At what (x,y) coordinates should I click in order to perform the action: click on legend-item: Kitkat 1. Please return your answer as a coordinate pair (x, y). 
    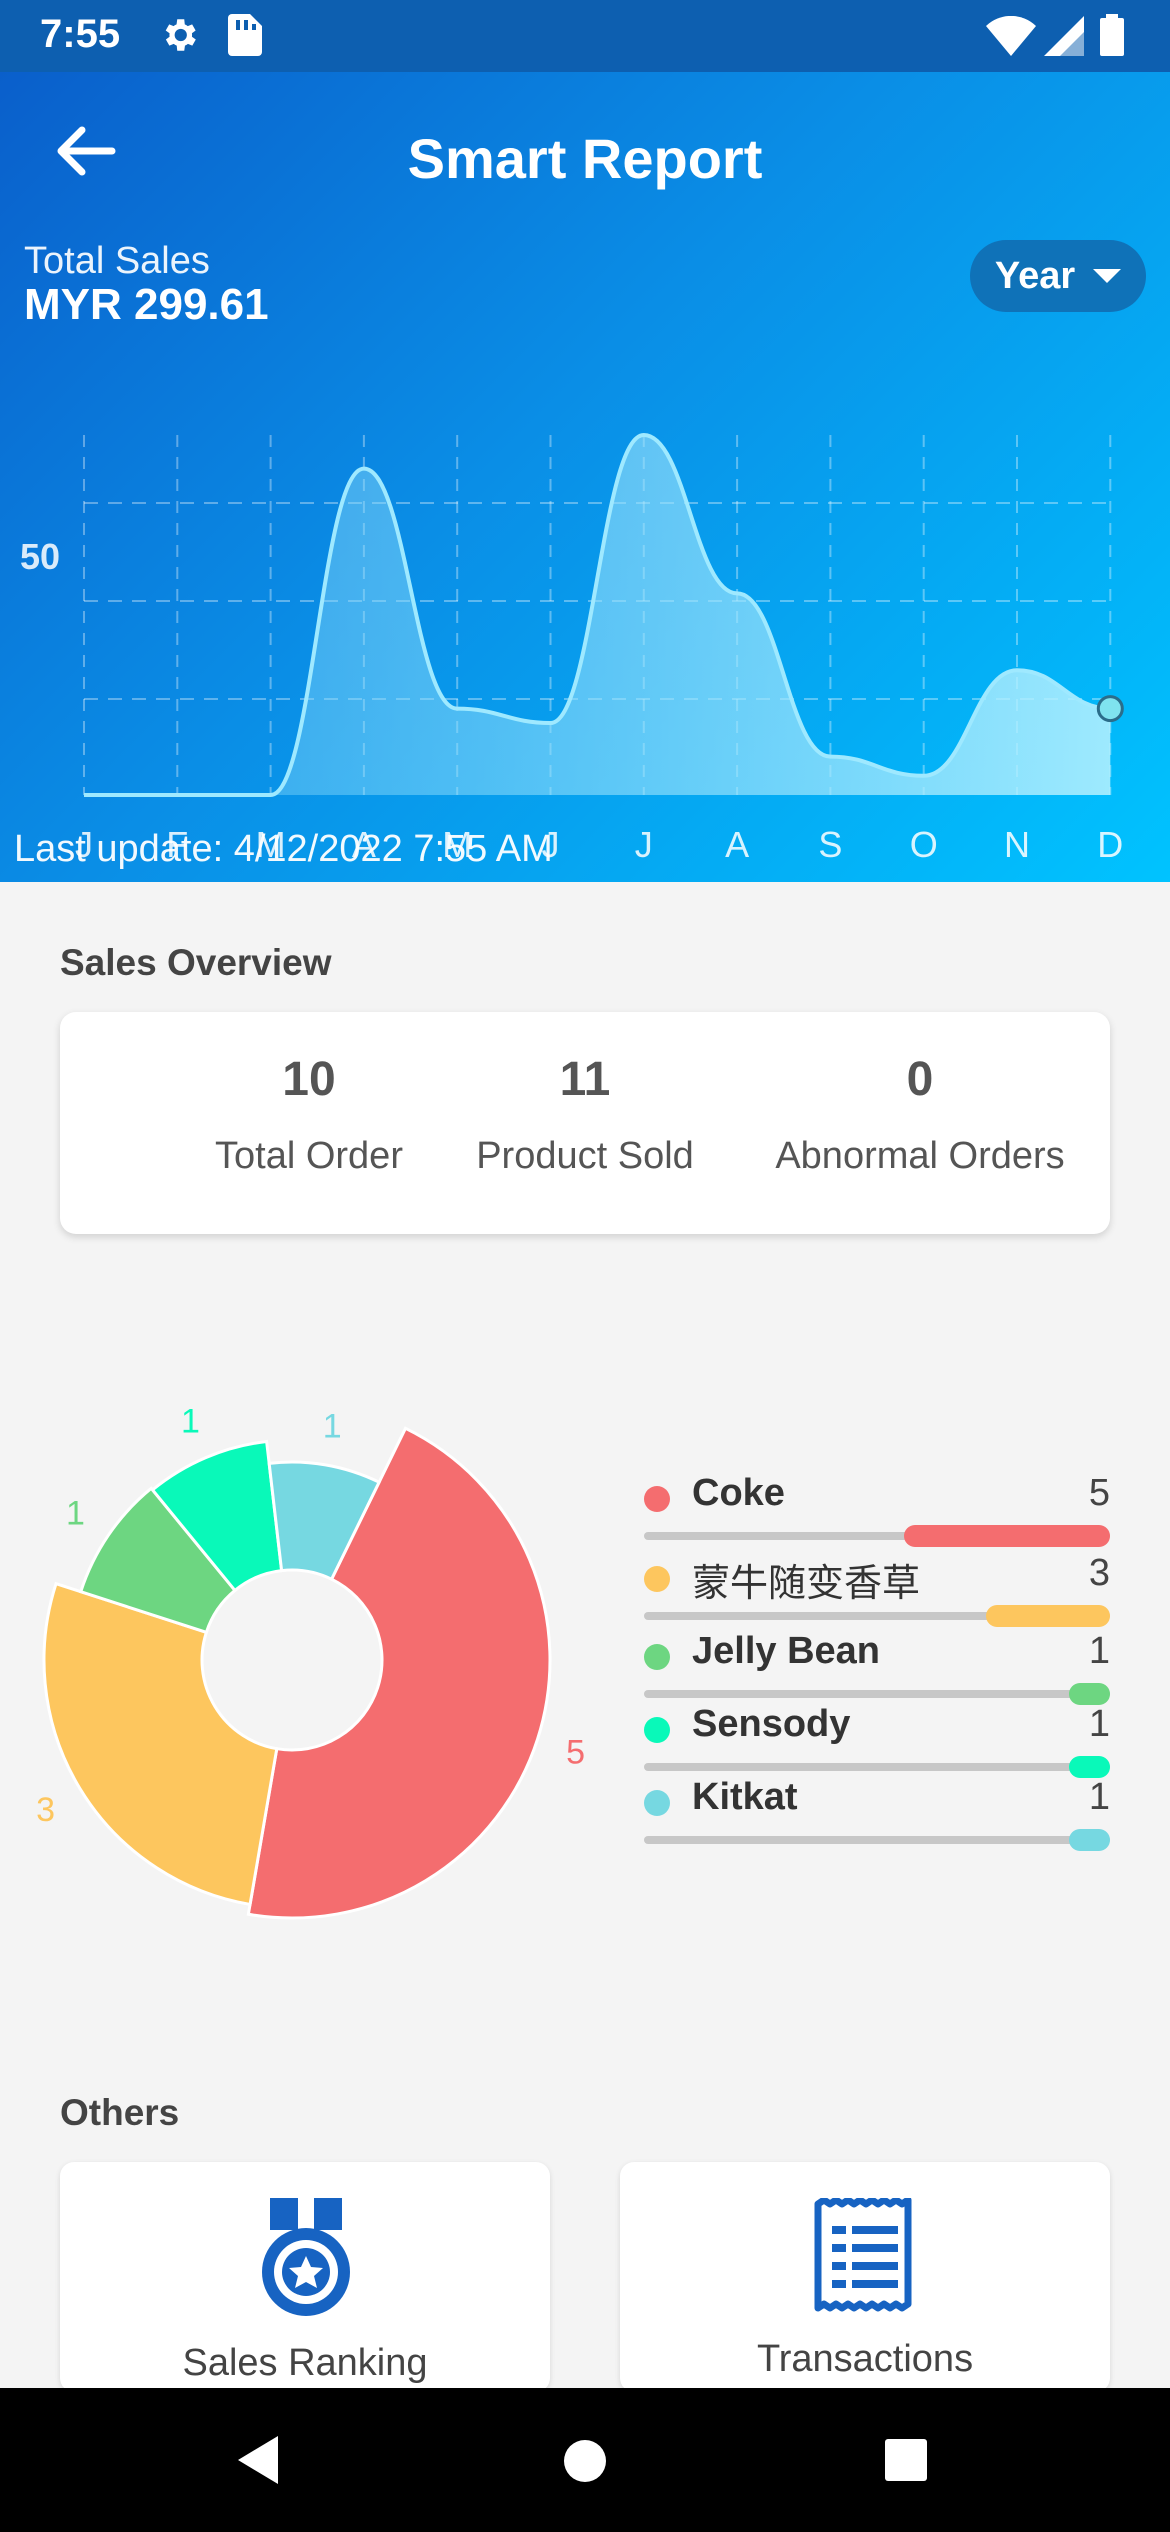
    Looking at the image, I should click on (876, 1811).